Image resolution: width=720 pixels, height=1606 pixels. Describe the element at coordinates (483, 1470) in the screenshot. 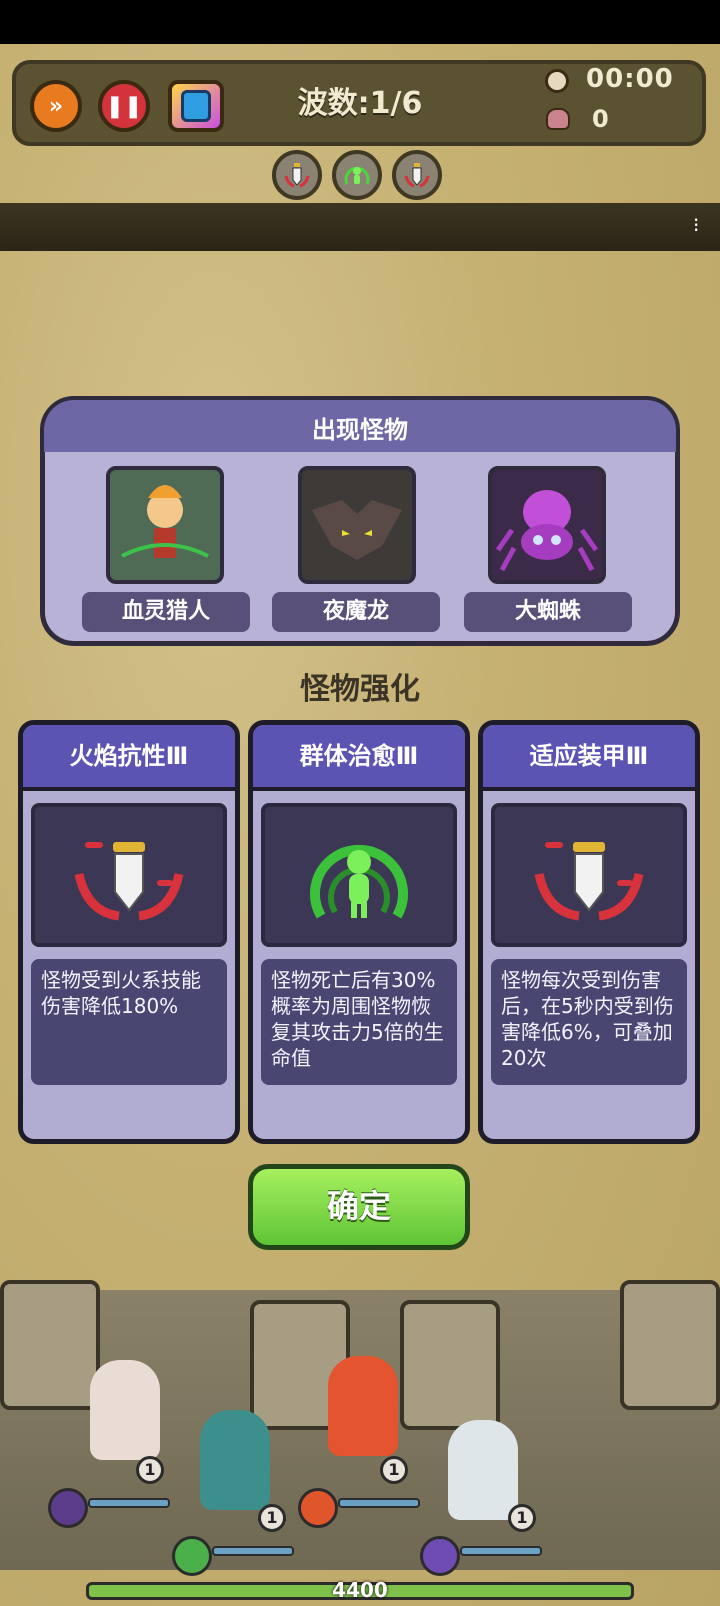

I see `hero-old-wizard` at that location.